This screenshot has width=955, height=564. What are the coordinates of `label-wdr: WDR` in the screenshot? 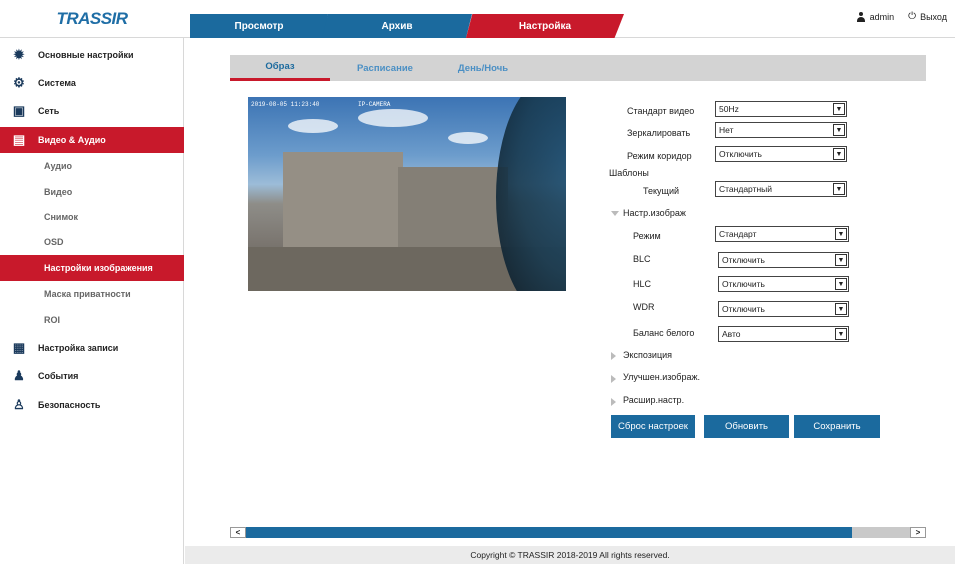 It's located at (644, 307).